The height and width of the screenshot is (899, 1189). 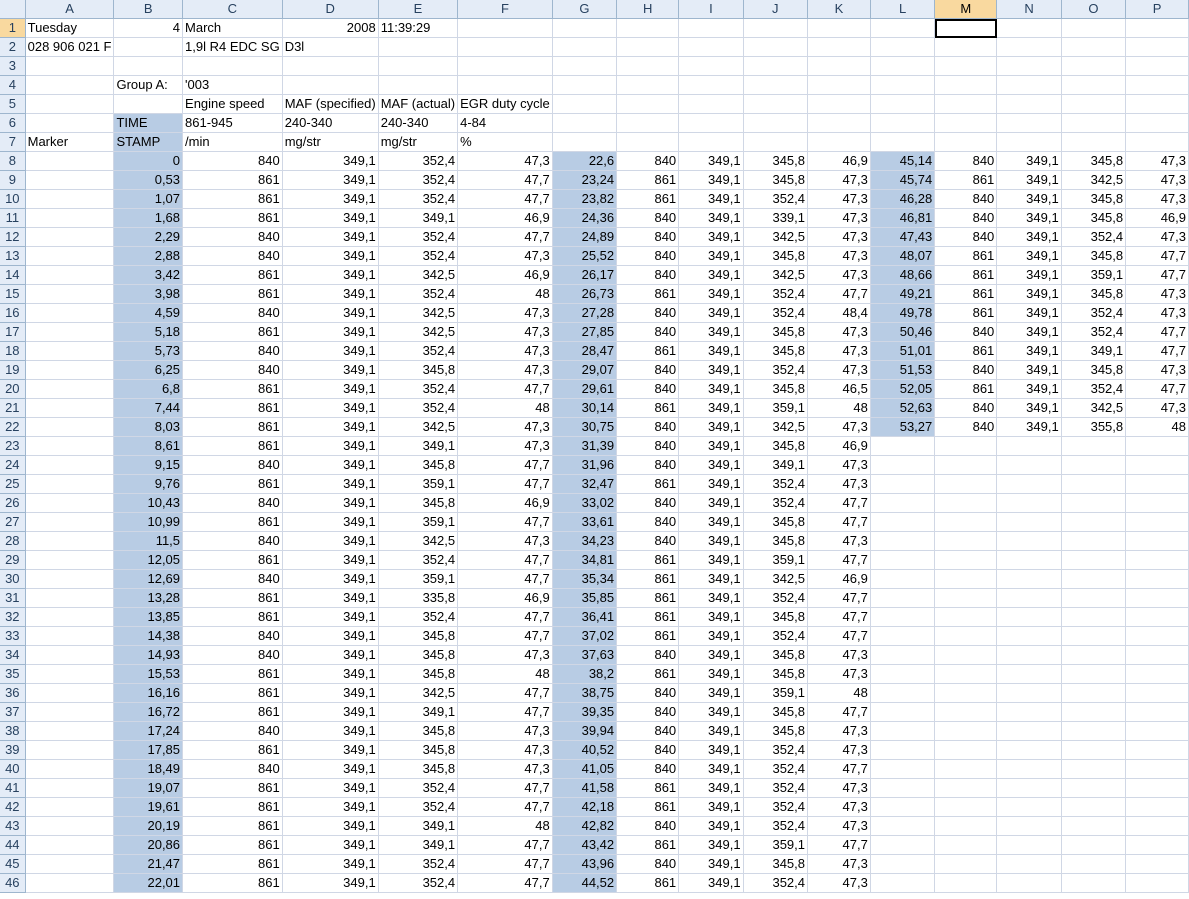 I want to click on cell-j7, so click(x=776, y=142).